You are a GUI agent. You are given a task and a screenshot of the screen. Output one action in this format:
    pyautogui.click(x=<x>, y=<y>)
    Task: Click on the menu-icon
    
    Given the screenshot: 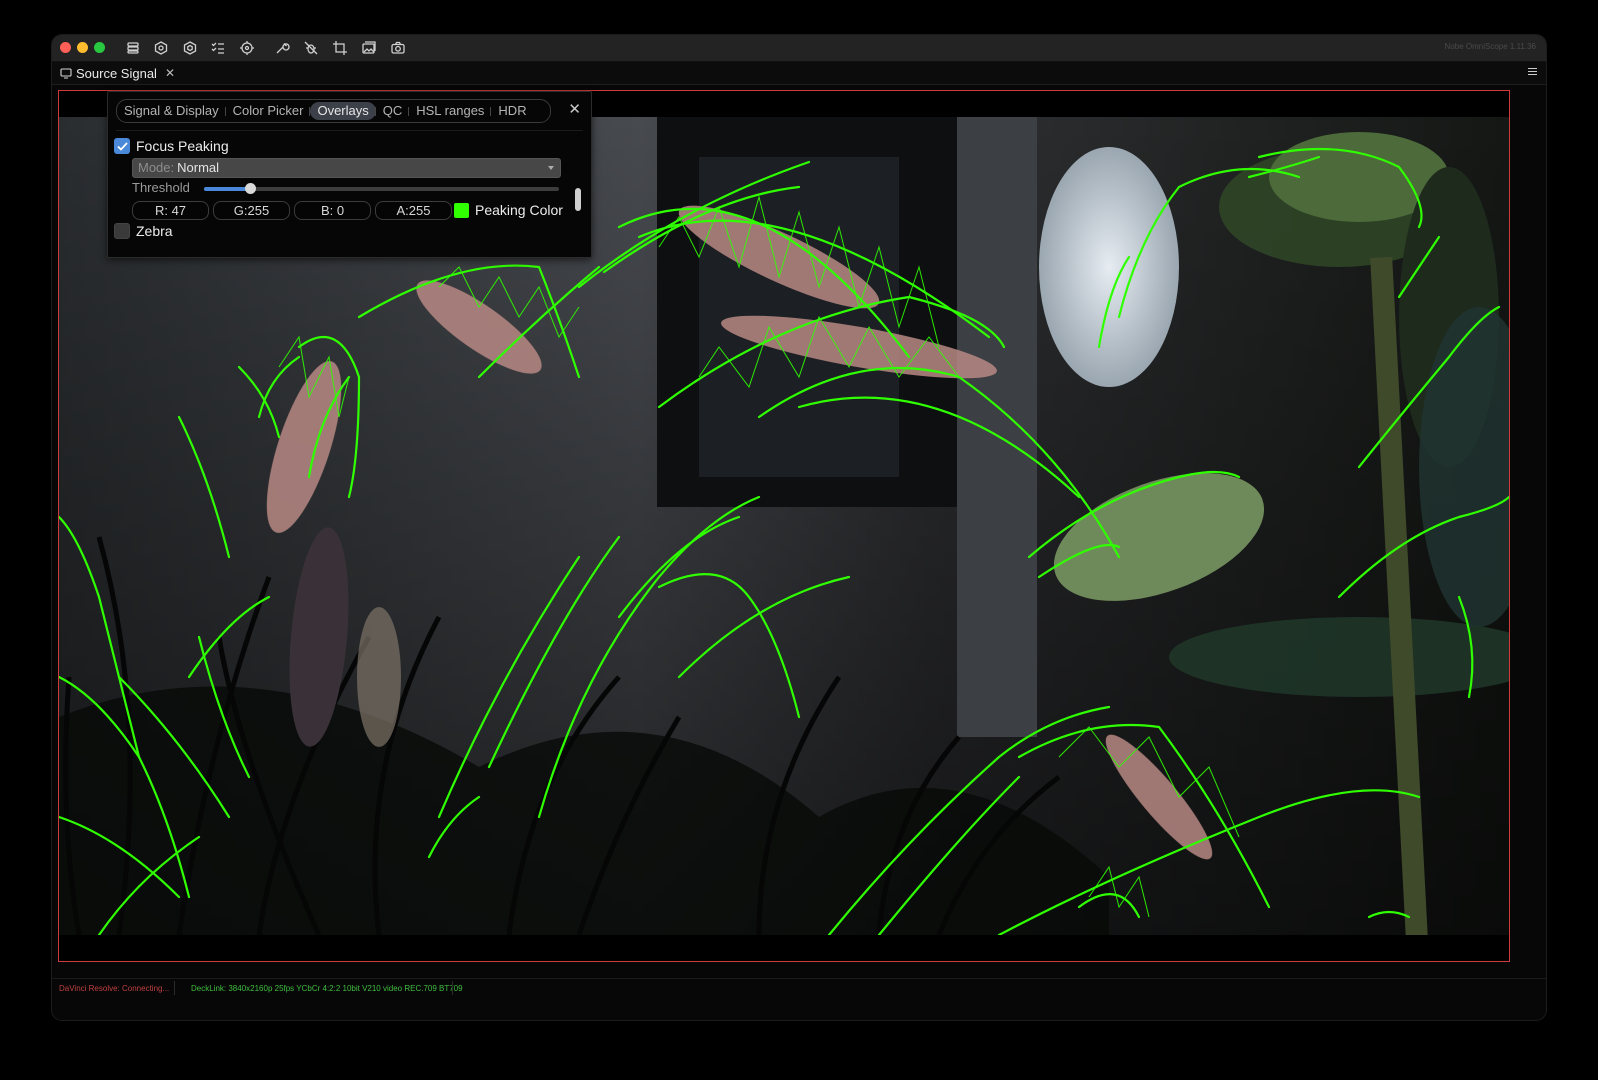 What is the action you would take?
    pyautogui.click(x=1532, y=72)
    